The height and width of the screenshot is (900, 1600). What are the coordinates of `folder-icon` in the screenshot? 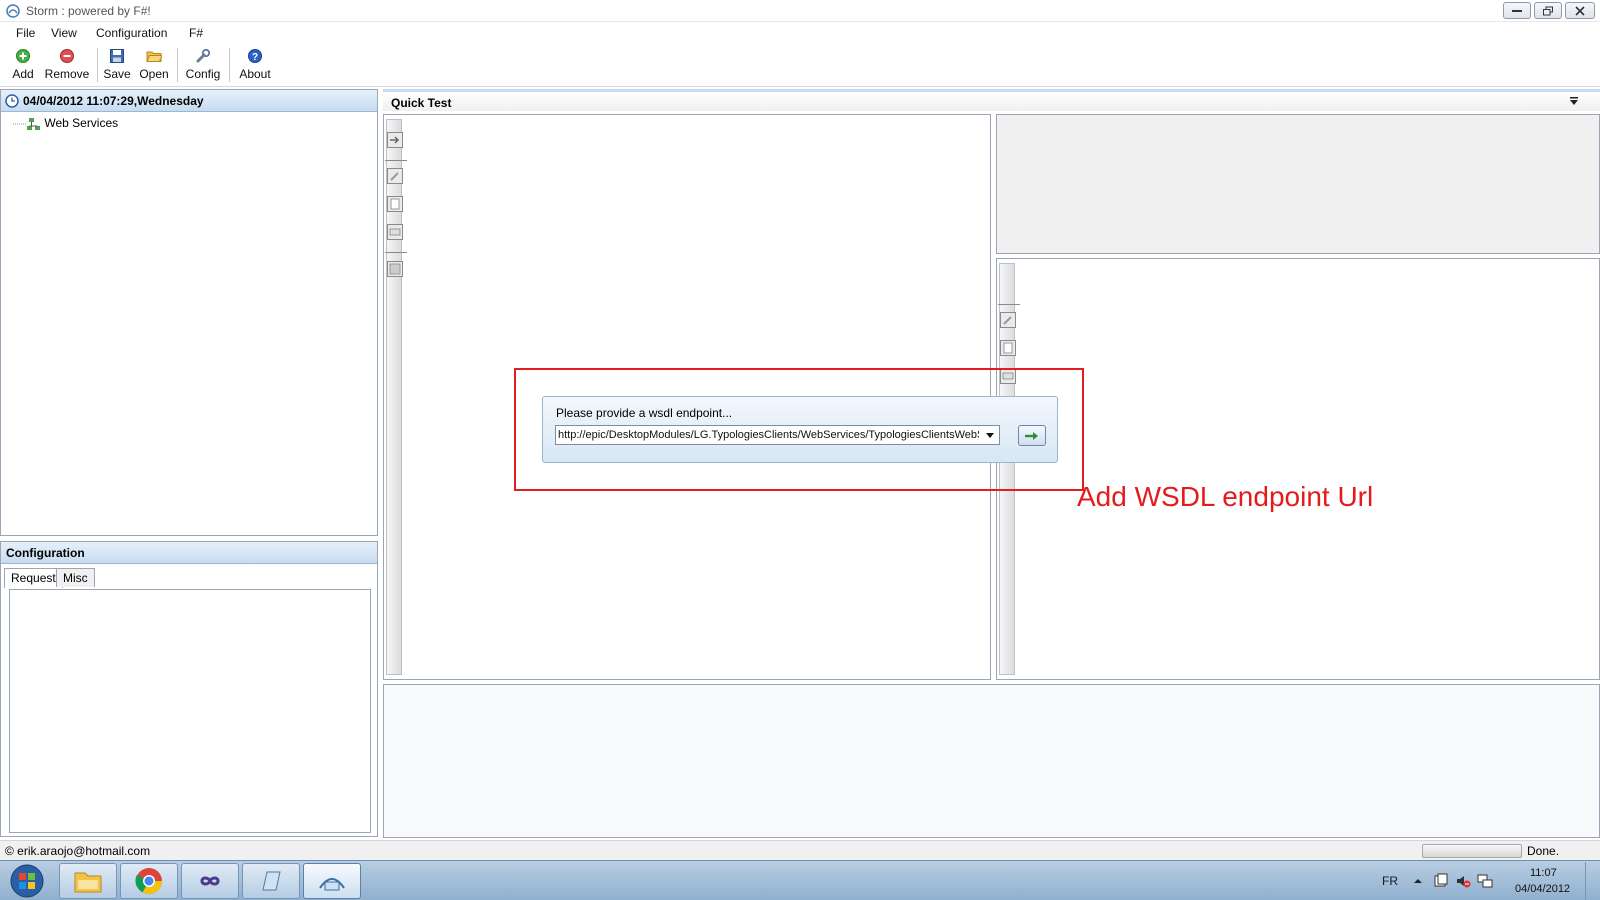 It's located at (88, 882).